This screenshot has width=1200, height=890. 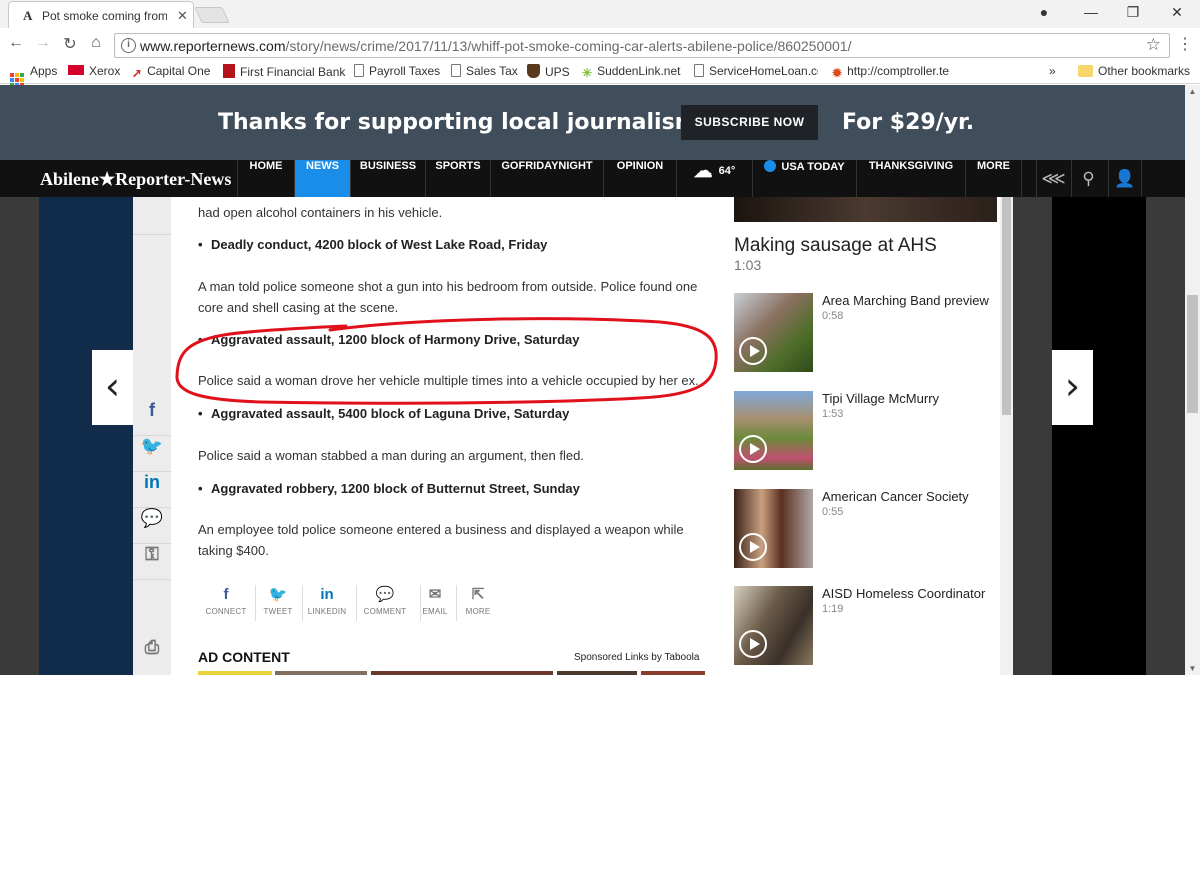 I want to click on minimize-icon: —, so click(x=1091, y=12).